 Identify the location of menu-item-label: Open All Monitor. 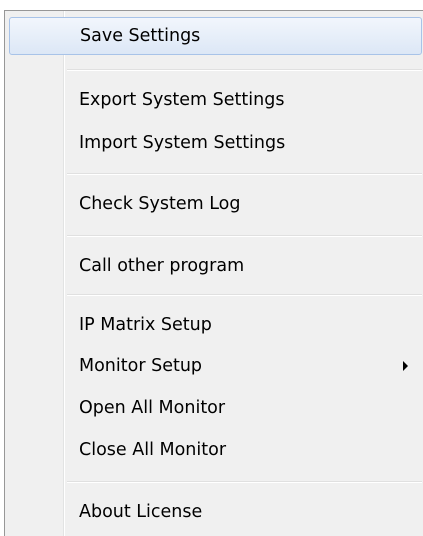
(152, 408).